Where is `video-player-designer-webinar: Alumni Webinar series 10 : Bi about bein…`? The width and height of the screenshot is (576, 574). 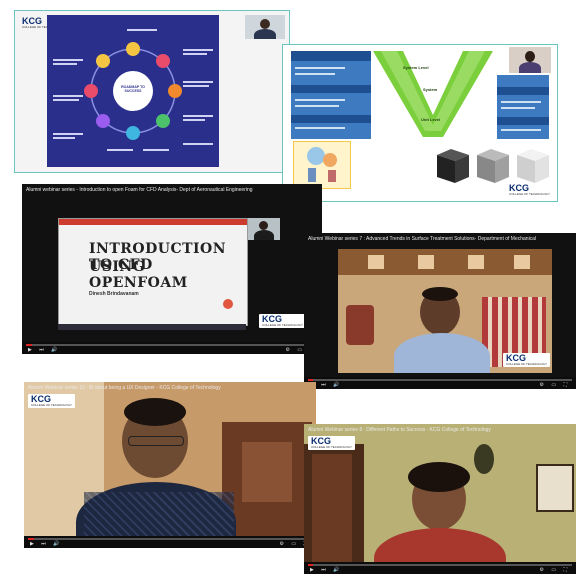
video-player-designer-webinar: Alumni Webinar series 10 : Bi about bein… is located at coordinates (170, 465).